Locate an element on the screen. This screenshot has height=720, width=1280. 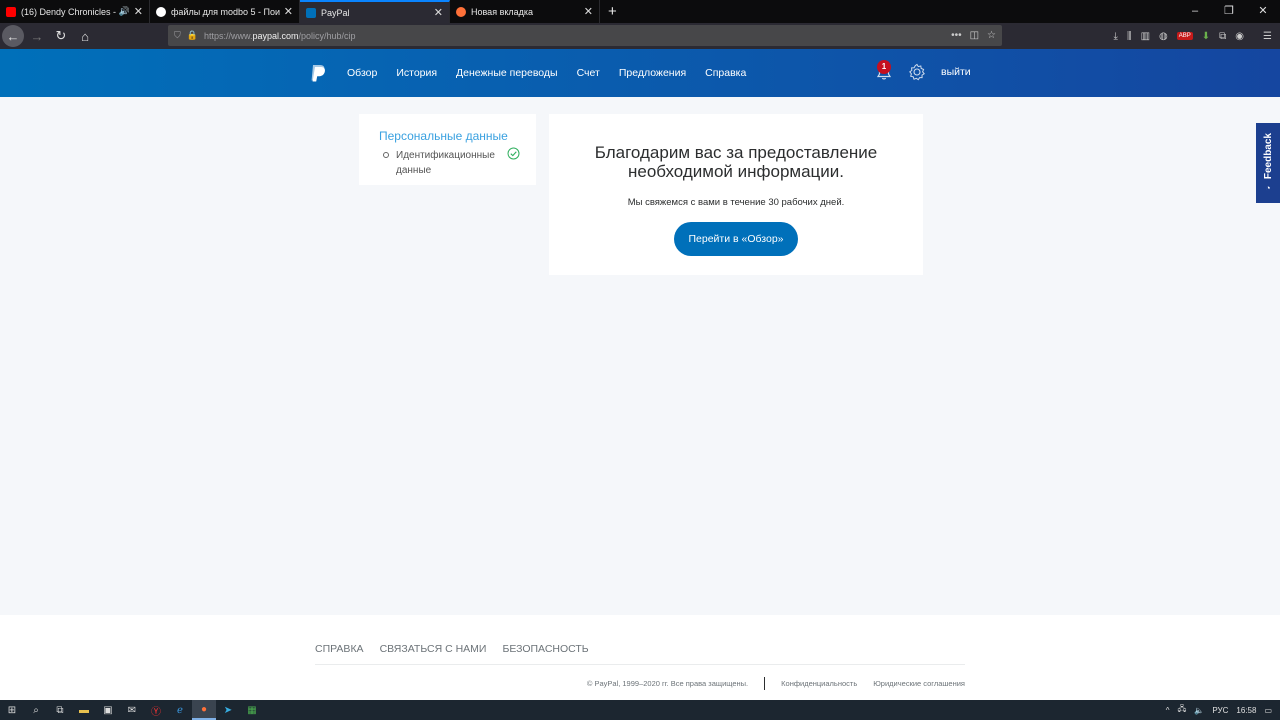
telegram-icon: ➤ is located at coordinates (228, 710).